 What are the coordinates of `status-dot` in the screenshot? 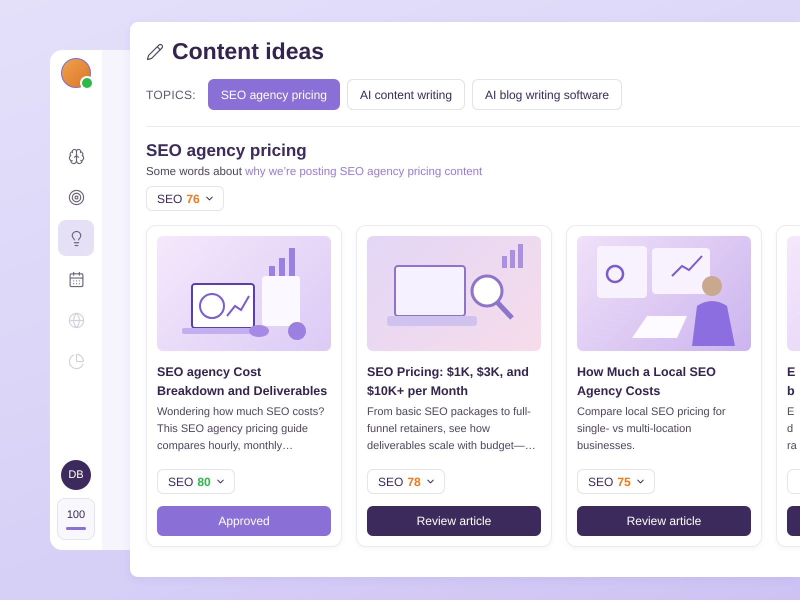 It's located at (87, 83).